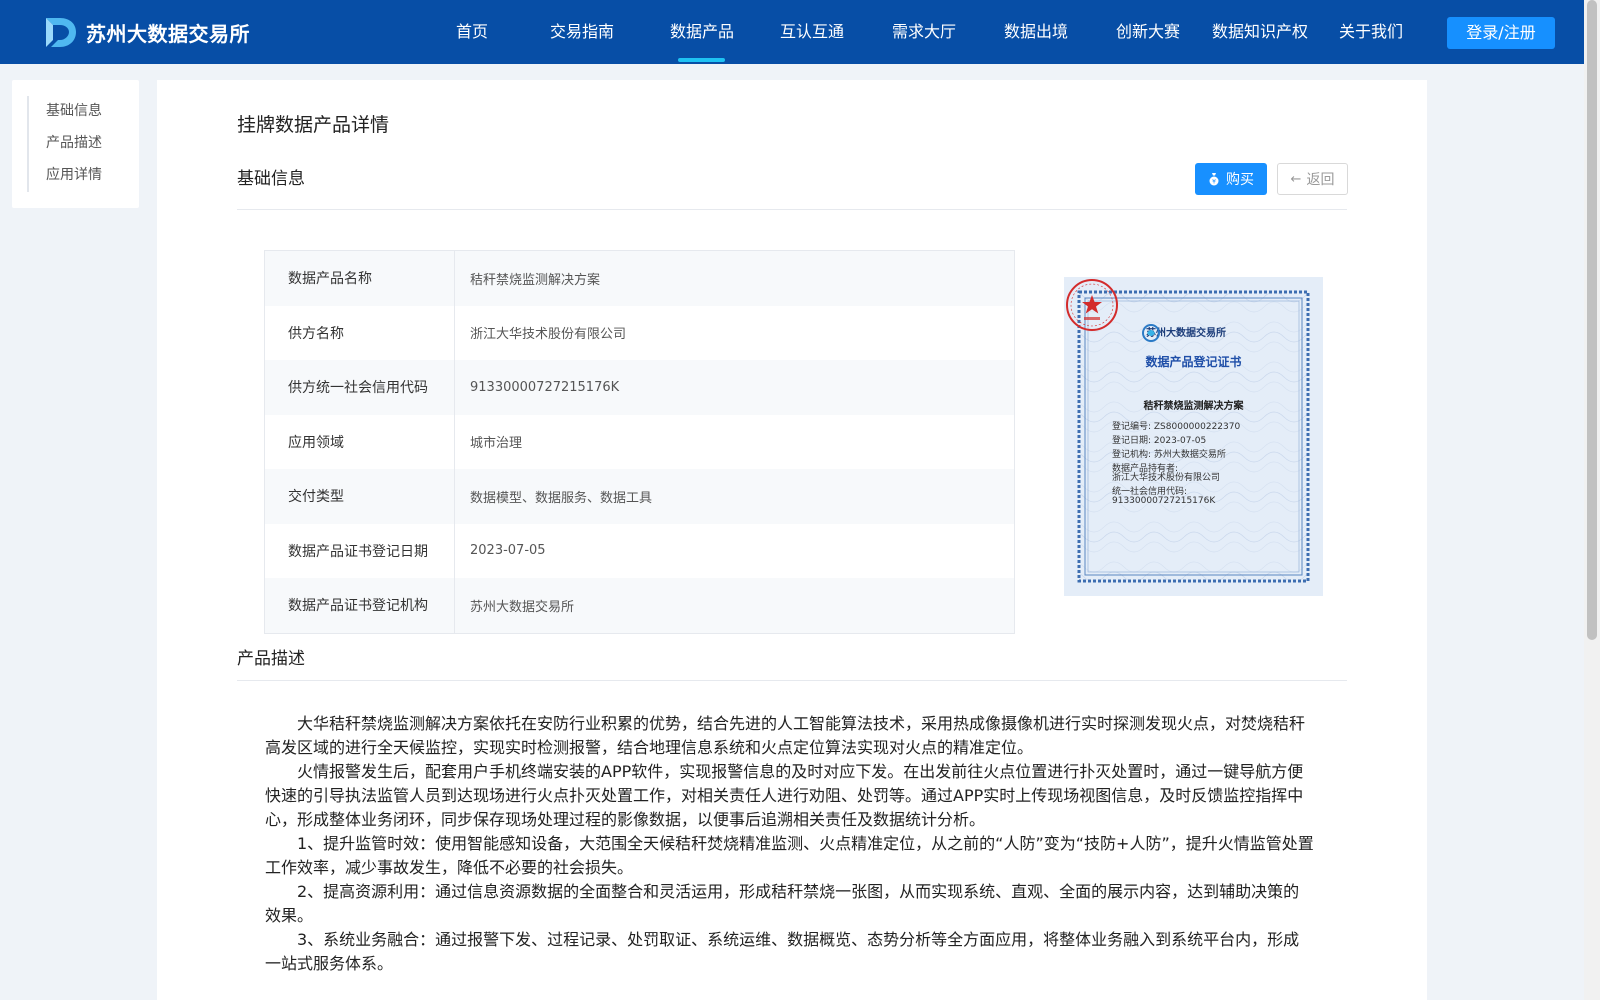 This screenshot has width=1600, height=1000. What do you see at coordinates (1184, 333) in the screenshot?
I see `certificate-issuer-logo: 苏州大数据交易所` at bounding box center [1184, 333].